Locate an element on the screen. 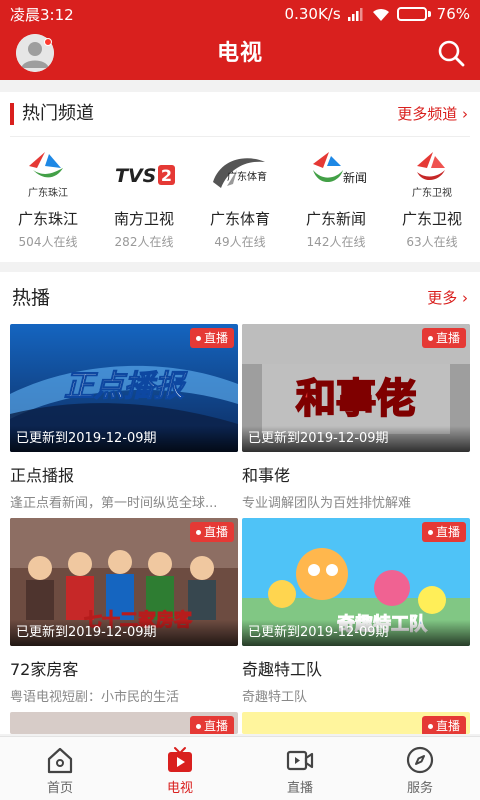 This screenshot has height=800, width=480. program-title: 72家房客 is located at coordinates (44, 669).